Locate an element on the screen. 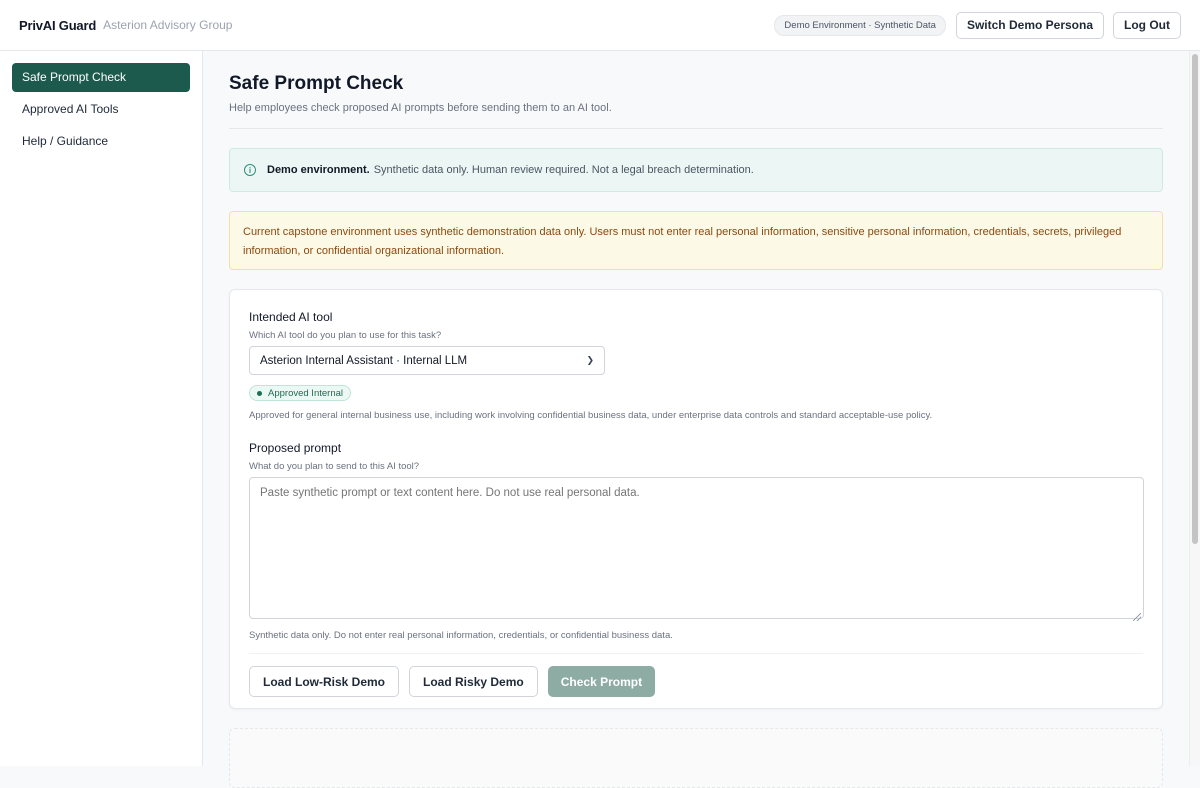  page-title: Safe Prompt Check is located at coordinates (316, 83).